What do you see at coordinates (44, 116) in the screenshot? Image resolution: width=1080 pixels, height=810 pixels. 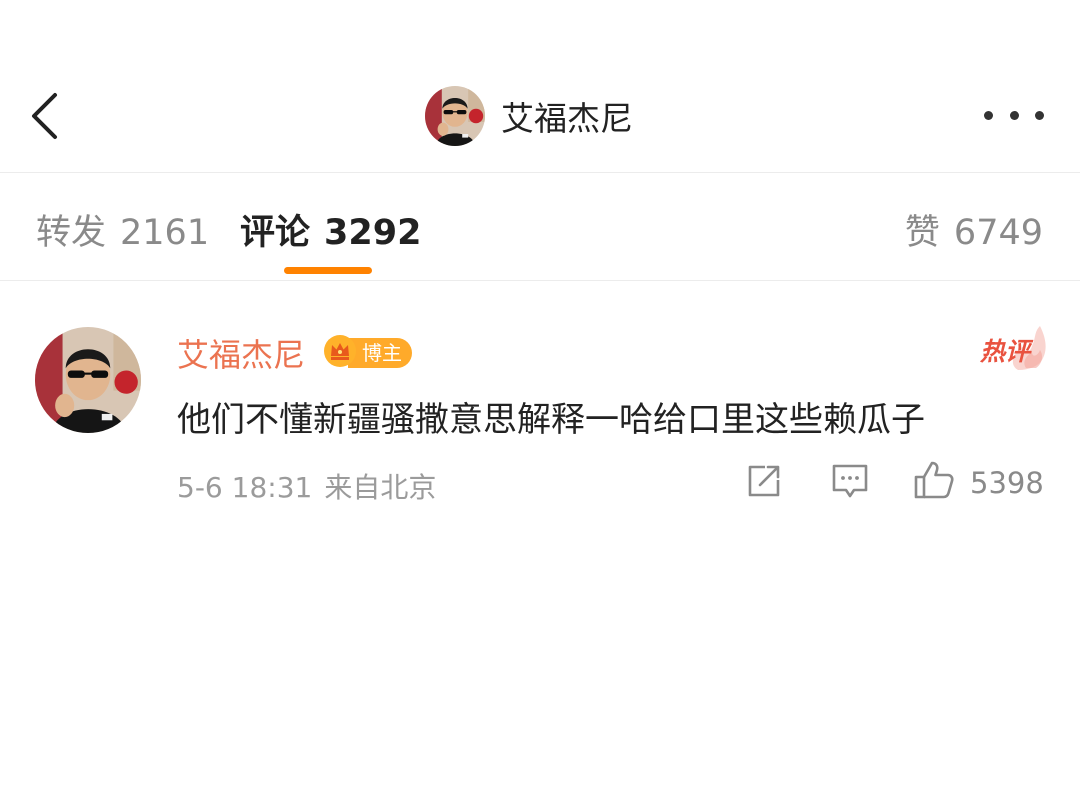 I see `chevron-left-icon` at bounding box center [44, 116].